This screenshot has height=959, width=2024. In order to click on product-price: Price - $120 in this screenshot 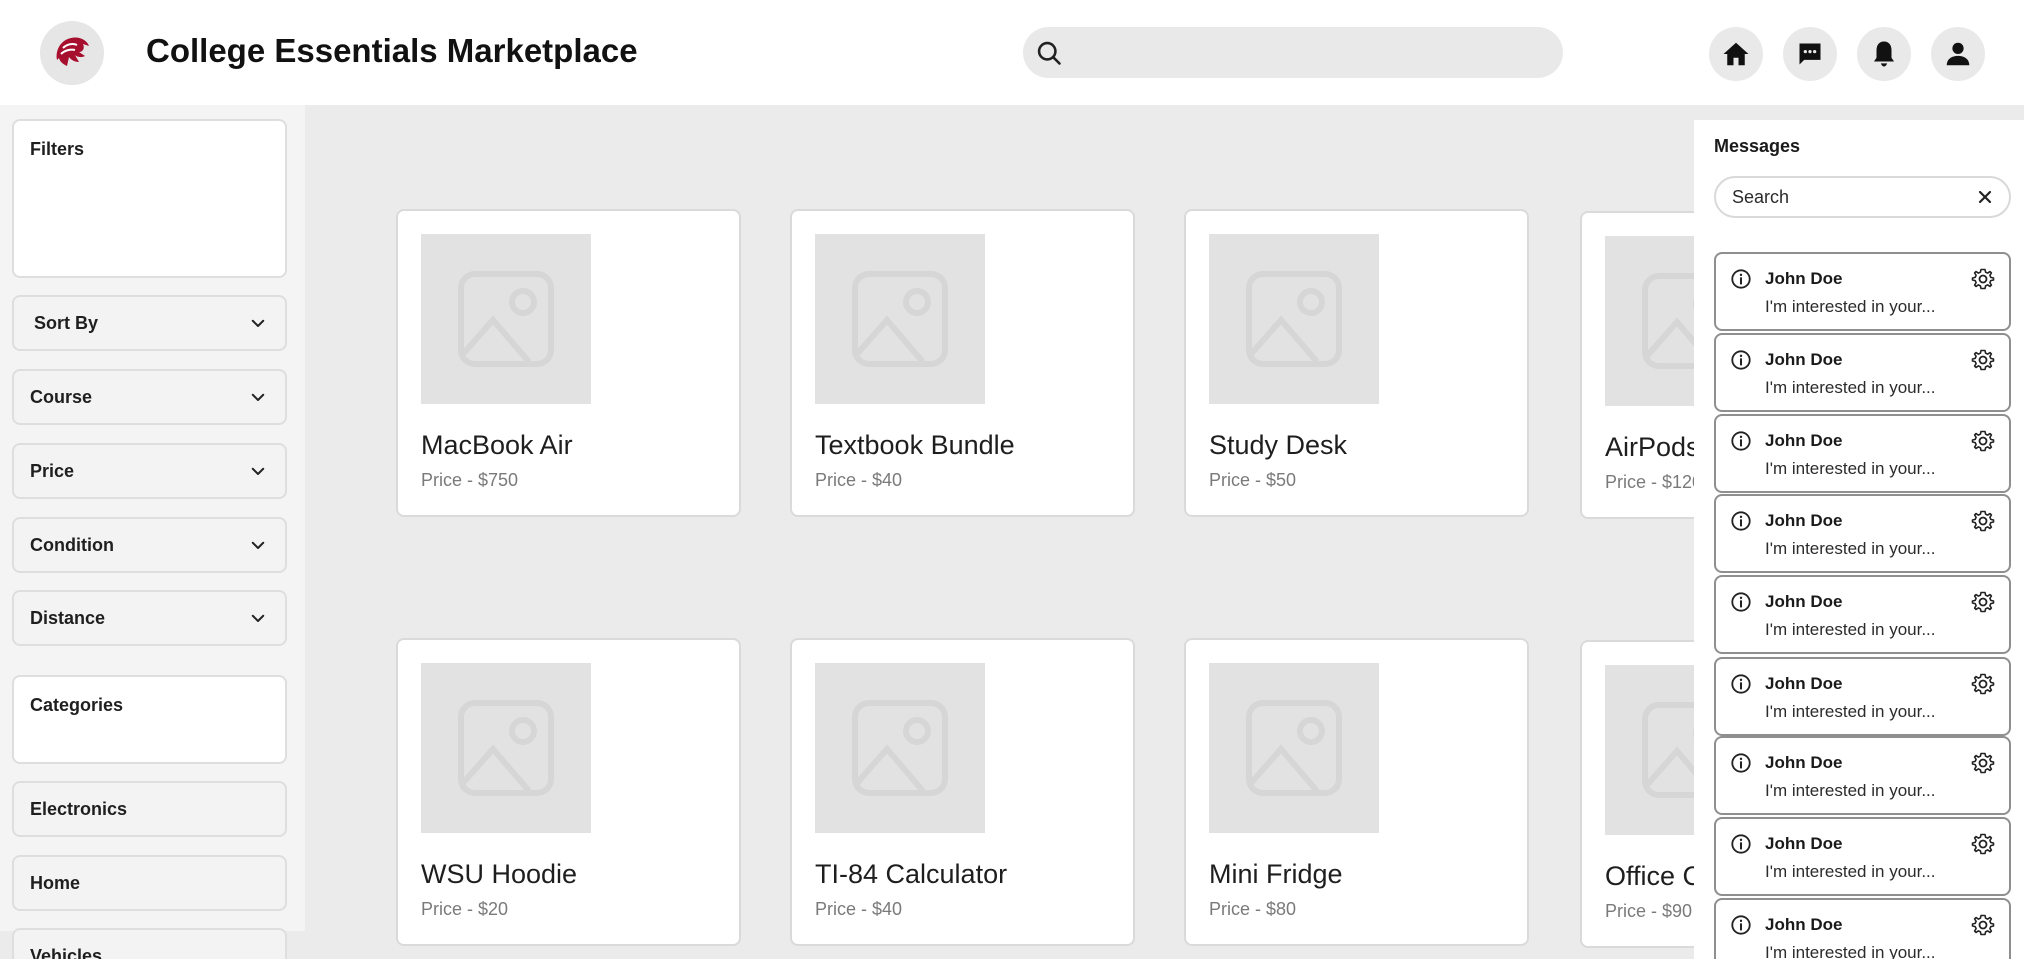, I will do `click(1649, 482)`.